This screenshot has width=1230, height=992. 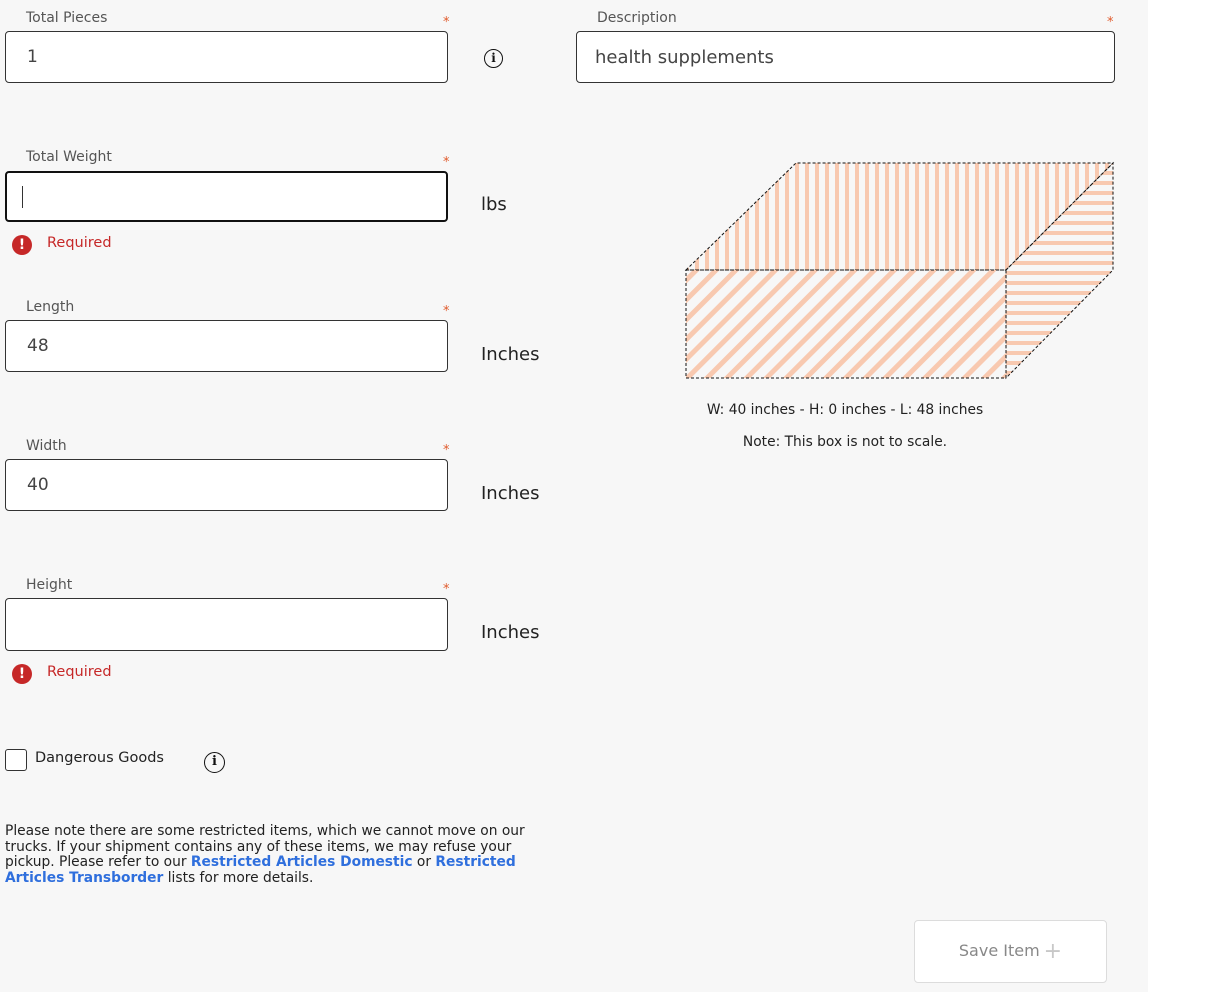 I want to click on box-scale-note: Note: This box is not to scale., so click(x=845, y=442).